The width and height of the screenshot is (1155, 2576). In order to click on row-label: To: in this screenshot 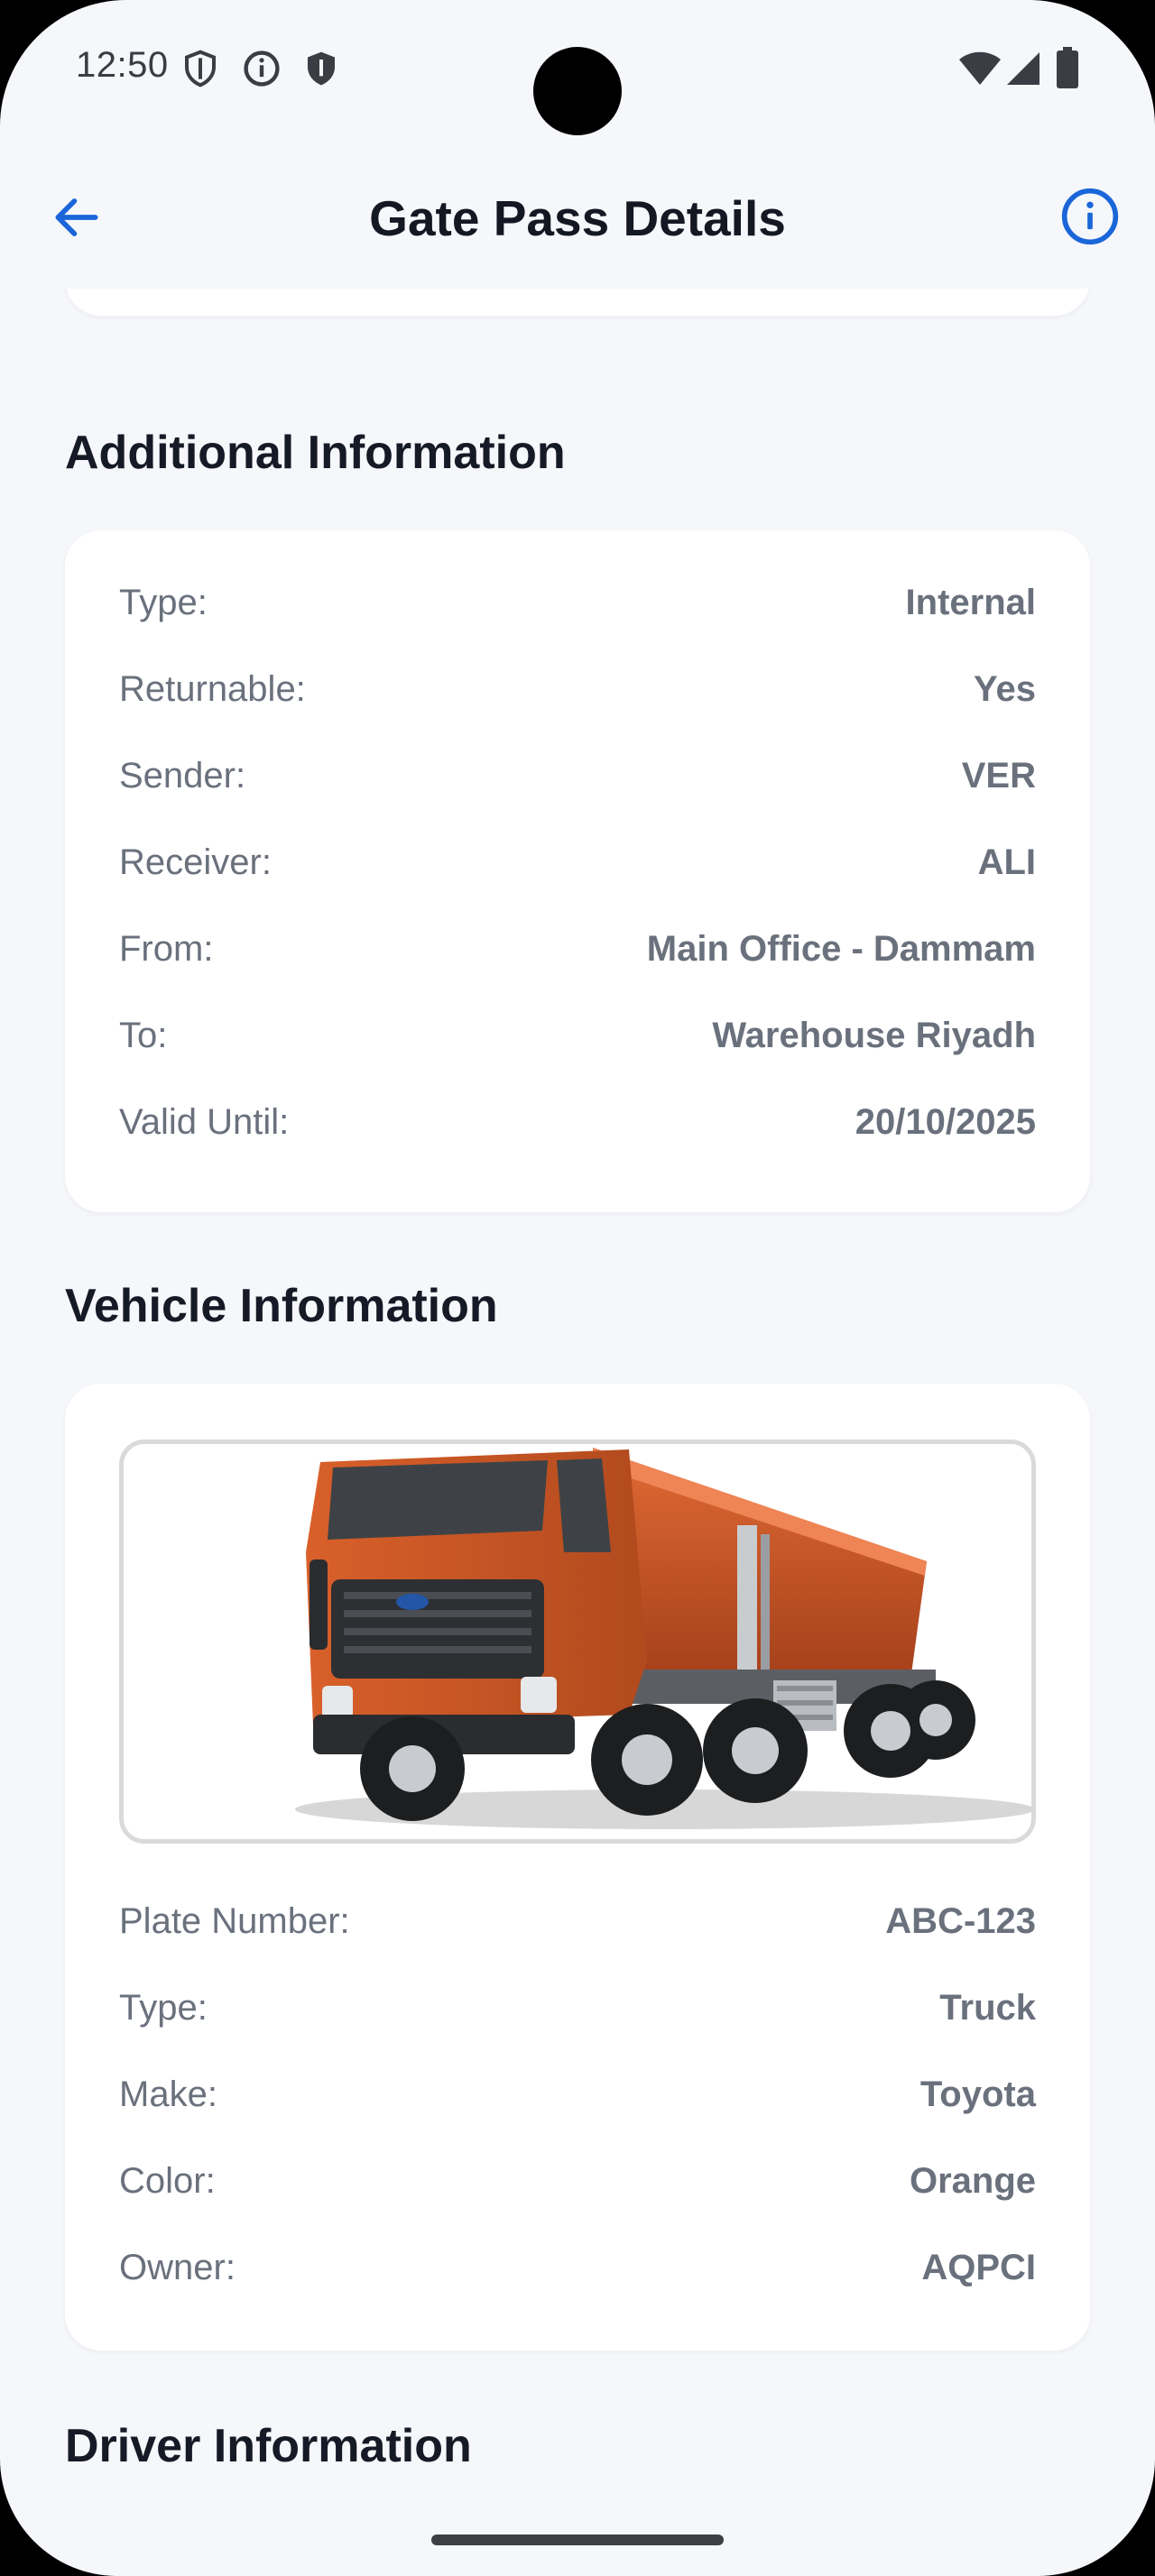, I will do `click(143, 1035)`.